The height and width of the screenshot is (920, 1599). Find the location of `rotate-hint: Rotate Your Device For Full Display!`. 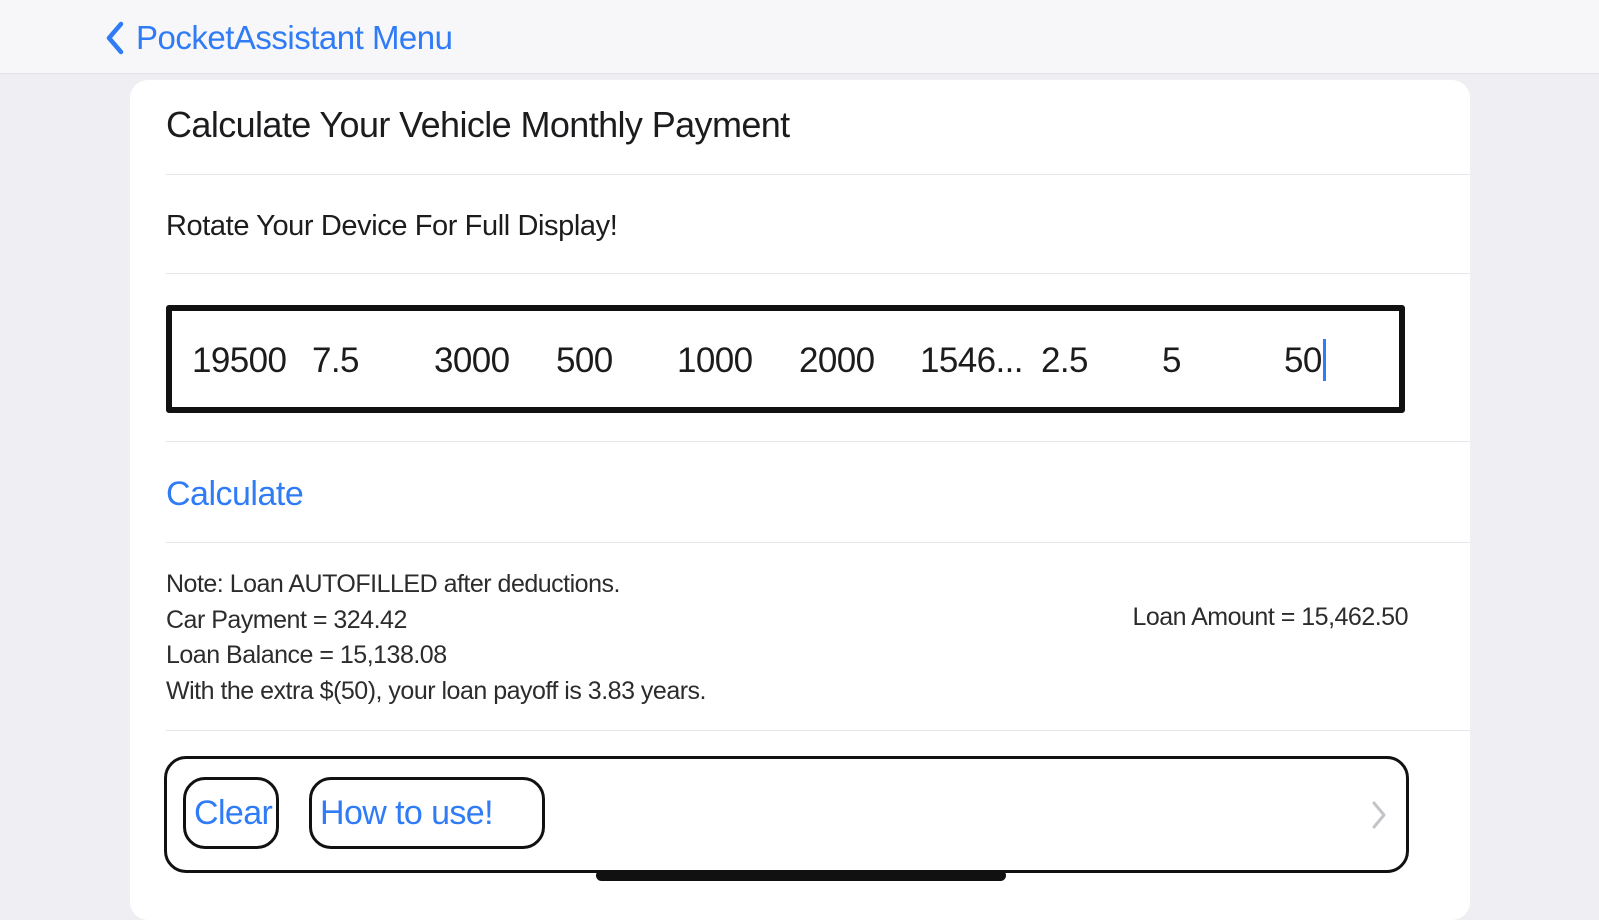

rotate-hint: Rotate Your Device For Full Display! is located at coordinates (392, 226).